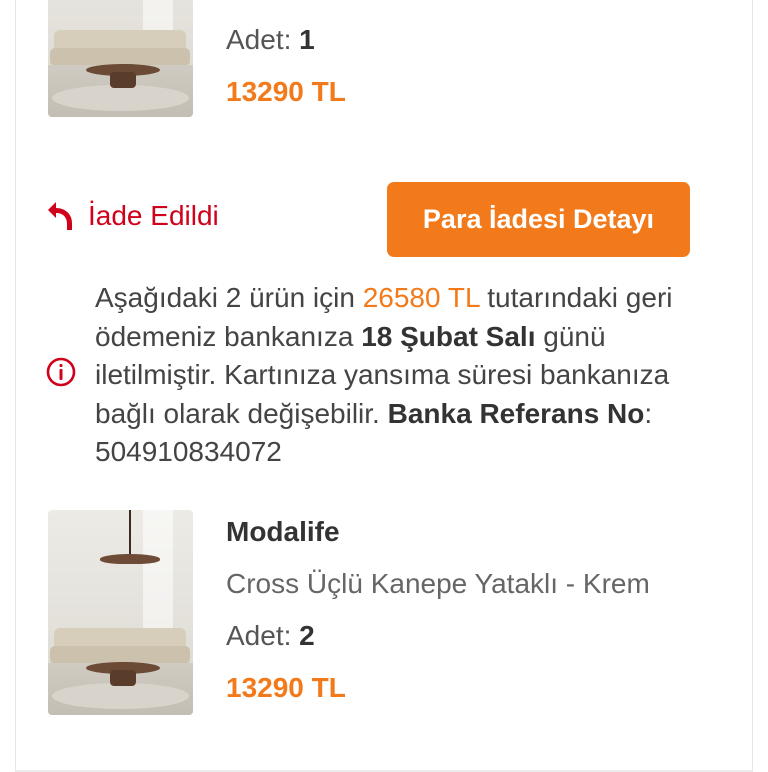 This screenshot has height=772, width=768. I want to click on refund-status: İade Edildi, so click(132, 216).